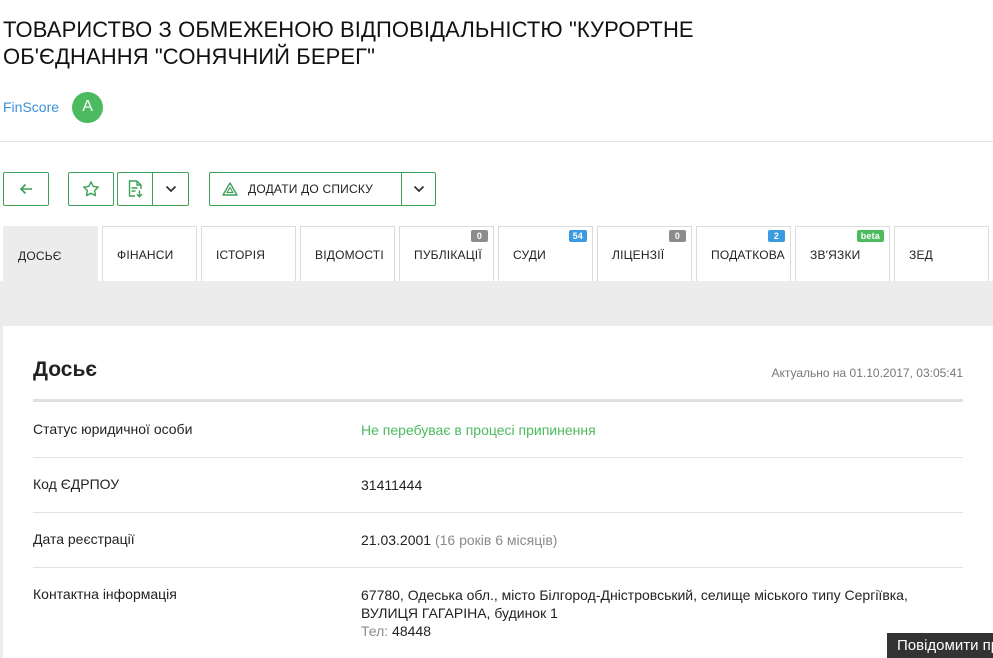 This screenshot has height=658, width=993. I want to click on tab-label: ЗВ'ЯЗКИ, so click(835, 255).